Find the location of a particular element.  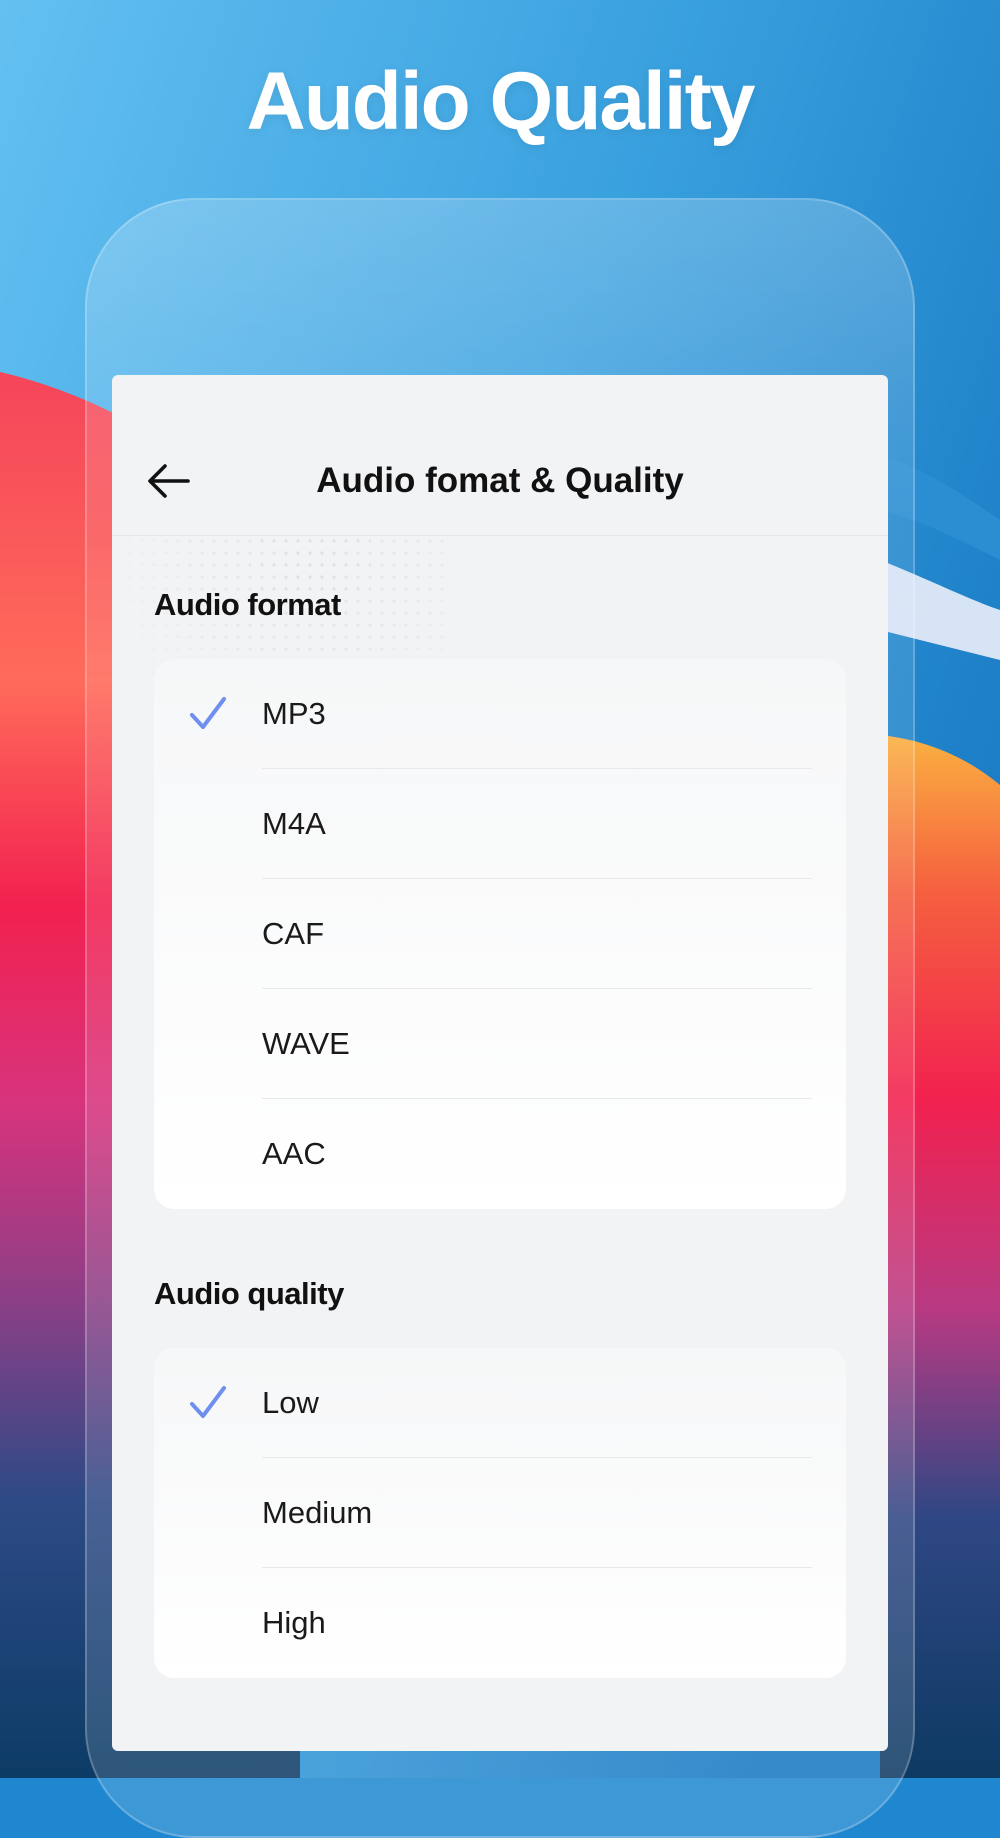

option-caf: CAF is located at coordinates (500, 934).